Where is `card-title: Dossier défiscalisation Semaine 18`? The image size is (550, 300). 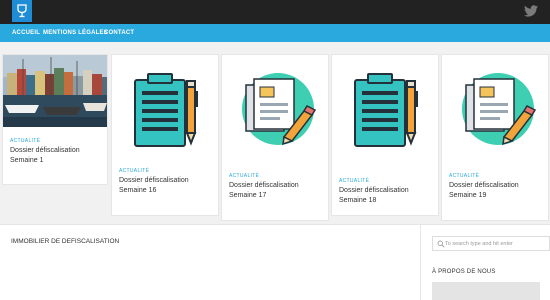
card-title: Dossier défiscalisation Semaine 18 is located at coordinates (387, 196).